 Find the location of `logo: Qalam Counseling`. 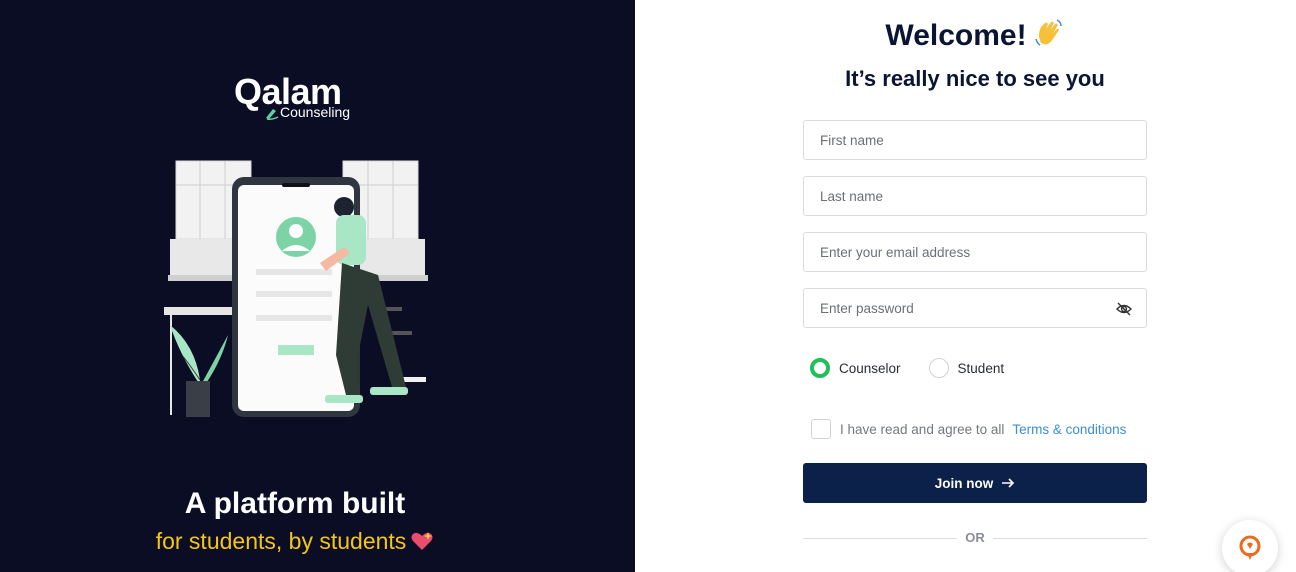

logo: Qalam Counseling is located at coordinates (299, 99).